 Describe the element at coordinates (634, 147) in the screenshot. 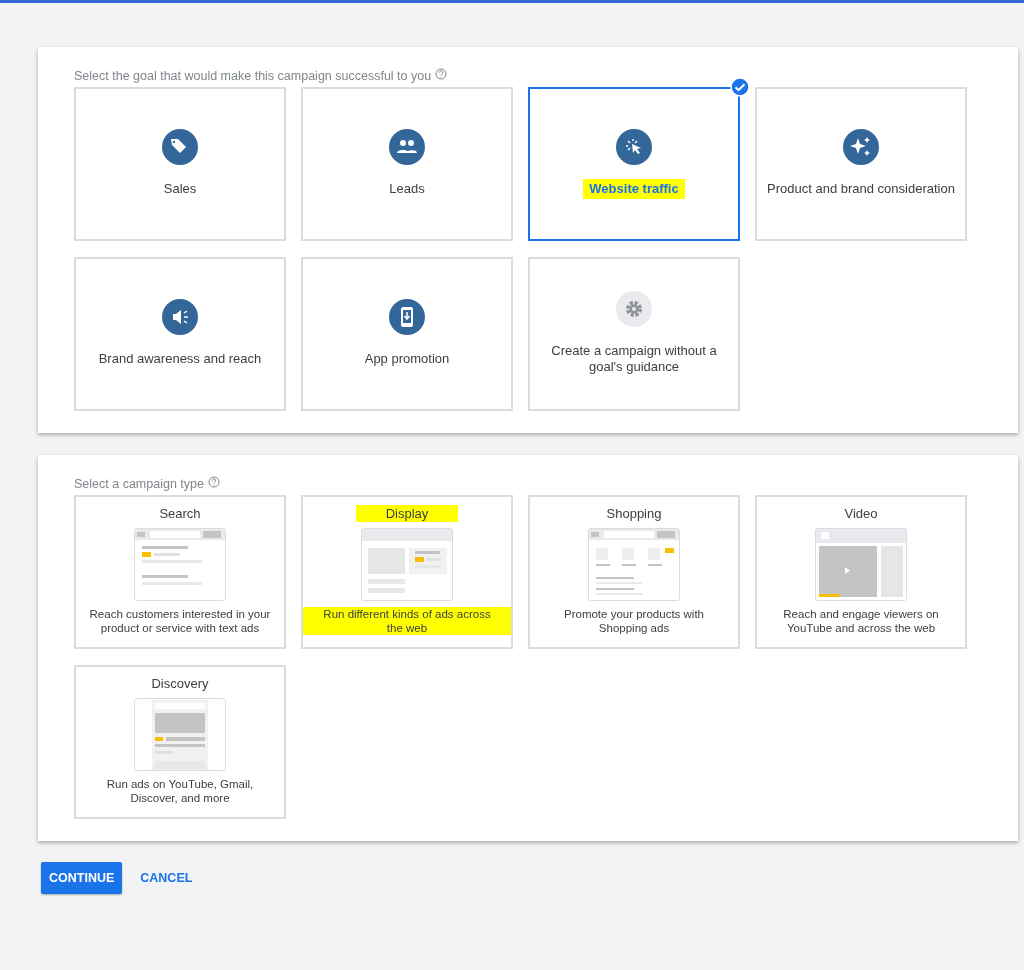

I see `cursor-icon` at that location.